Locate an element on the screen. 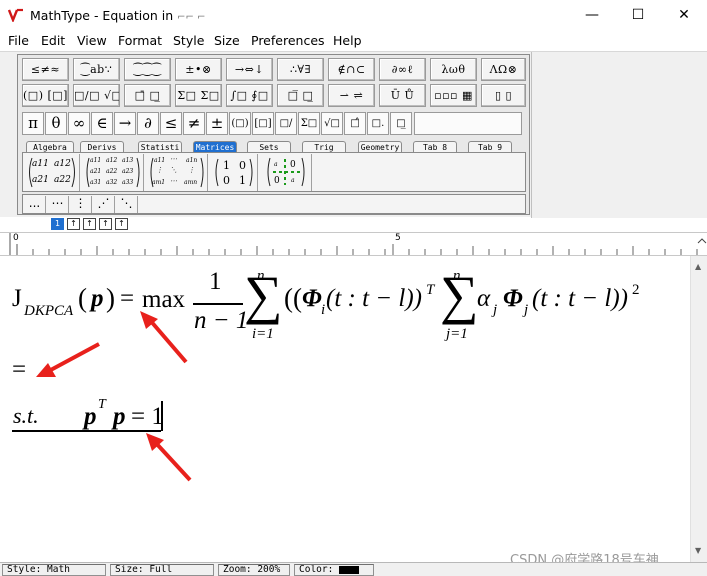 This screenshot has height=576, width=707. identity-matrix-button: 1 0 0 1 is located at coordinates (234, 172).